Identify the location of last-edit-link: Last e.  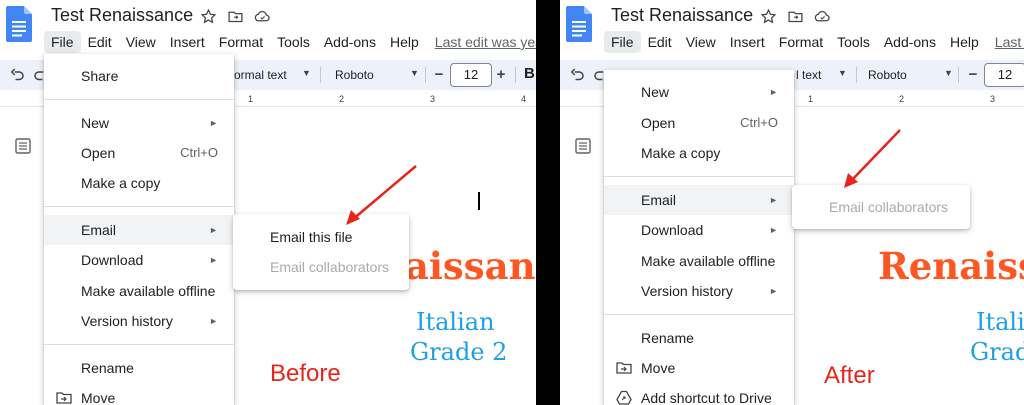
(1009, 42).